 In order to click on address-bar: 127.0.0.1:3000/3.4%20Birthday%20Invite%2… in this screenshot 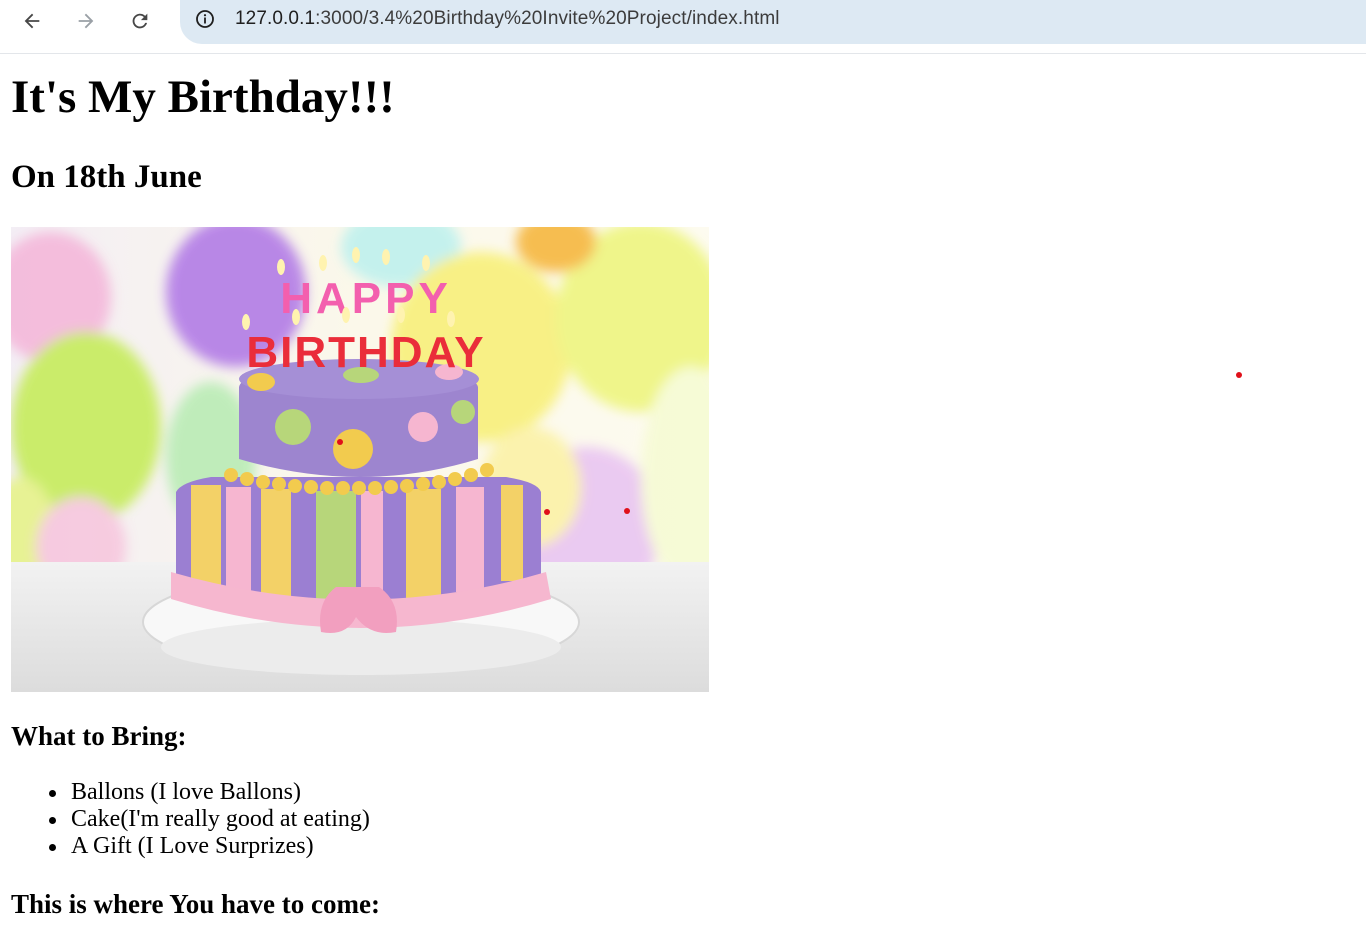, I will do `click(773, 22)`.